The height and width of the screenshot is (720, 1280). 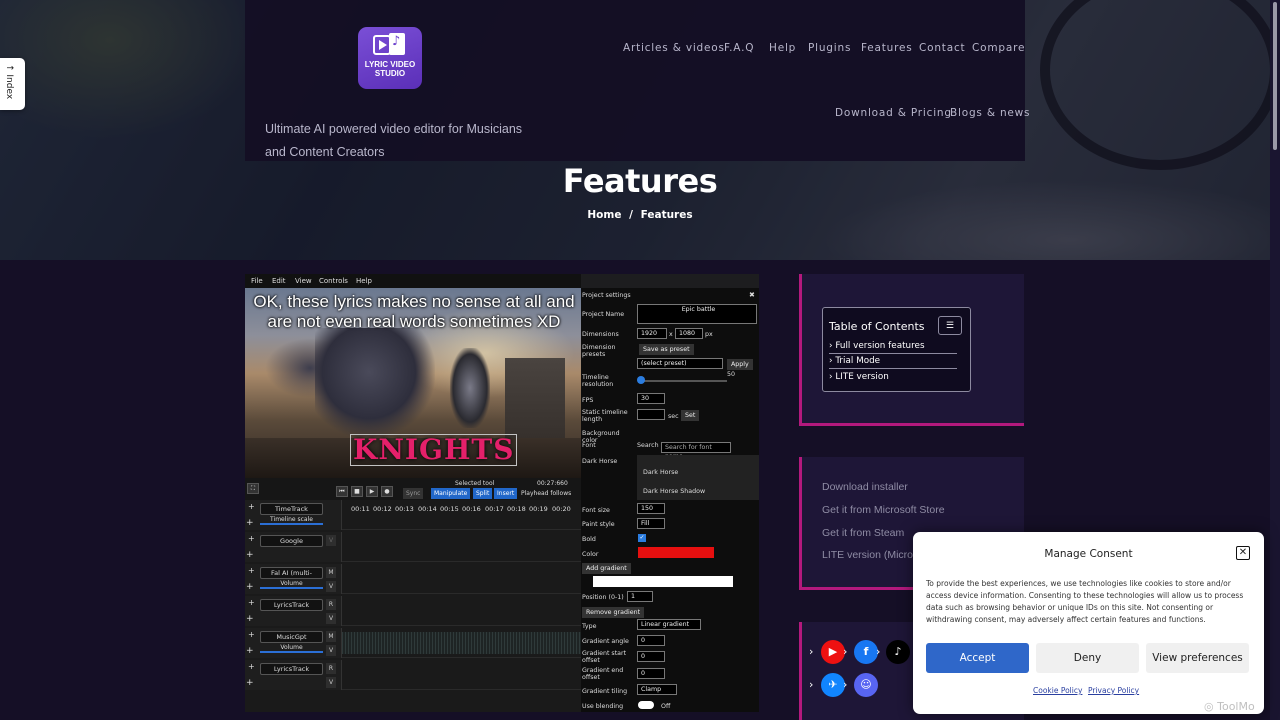 I want to click on youtube-icon: ▶, so click(x=833, y=652).